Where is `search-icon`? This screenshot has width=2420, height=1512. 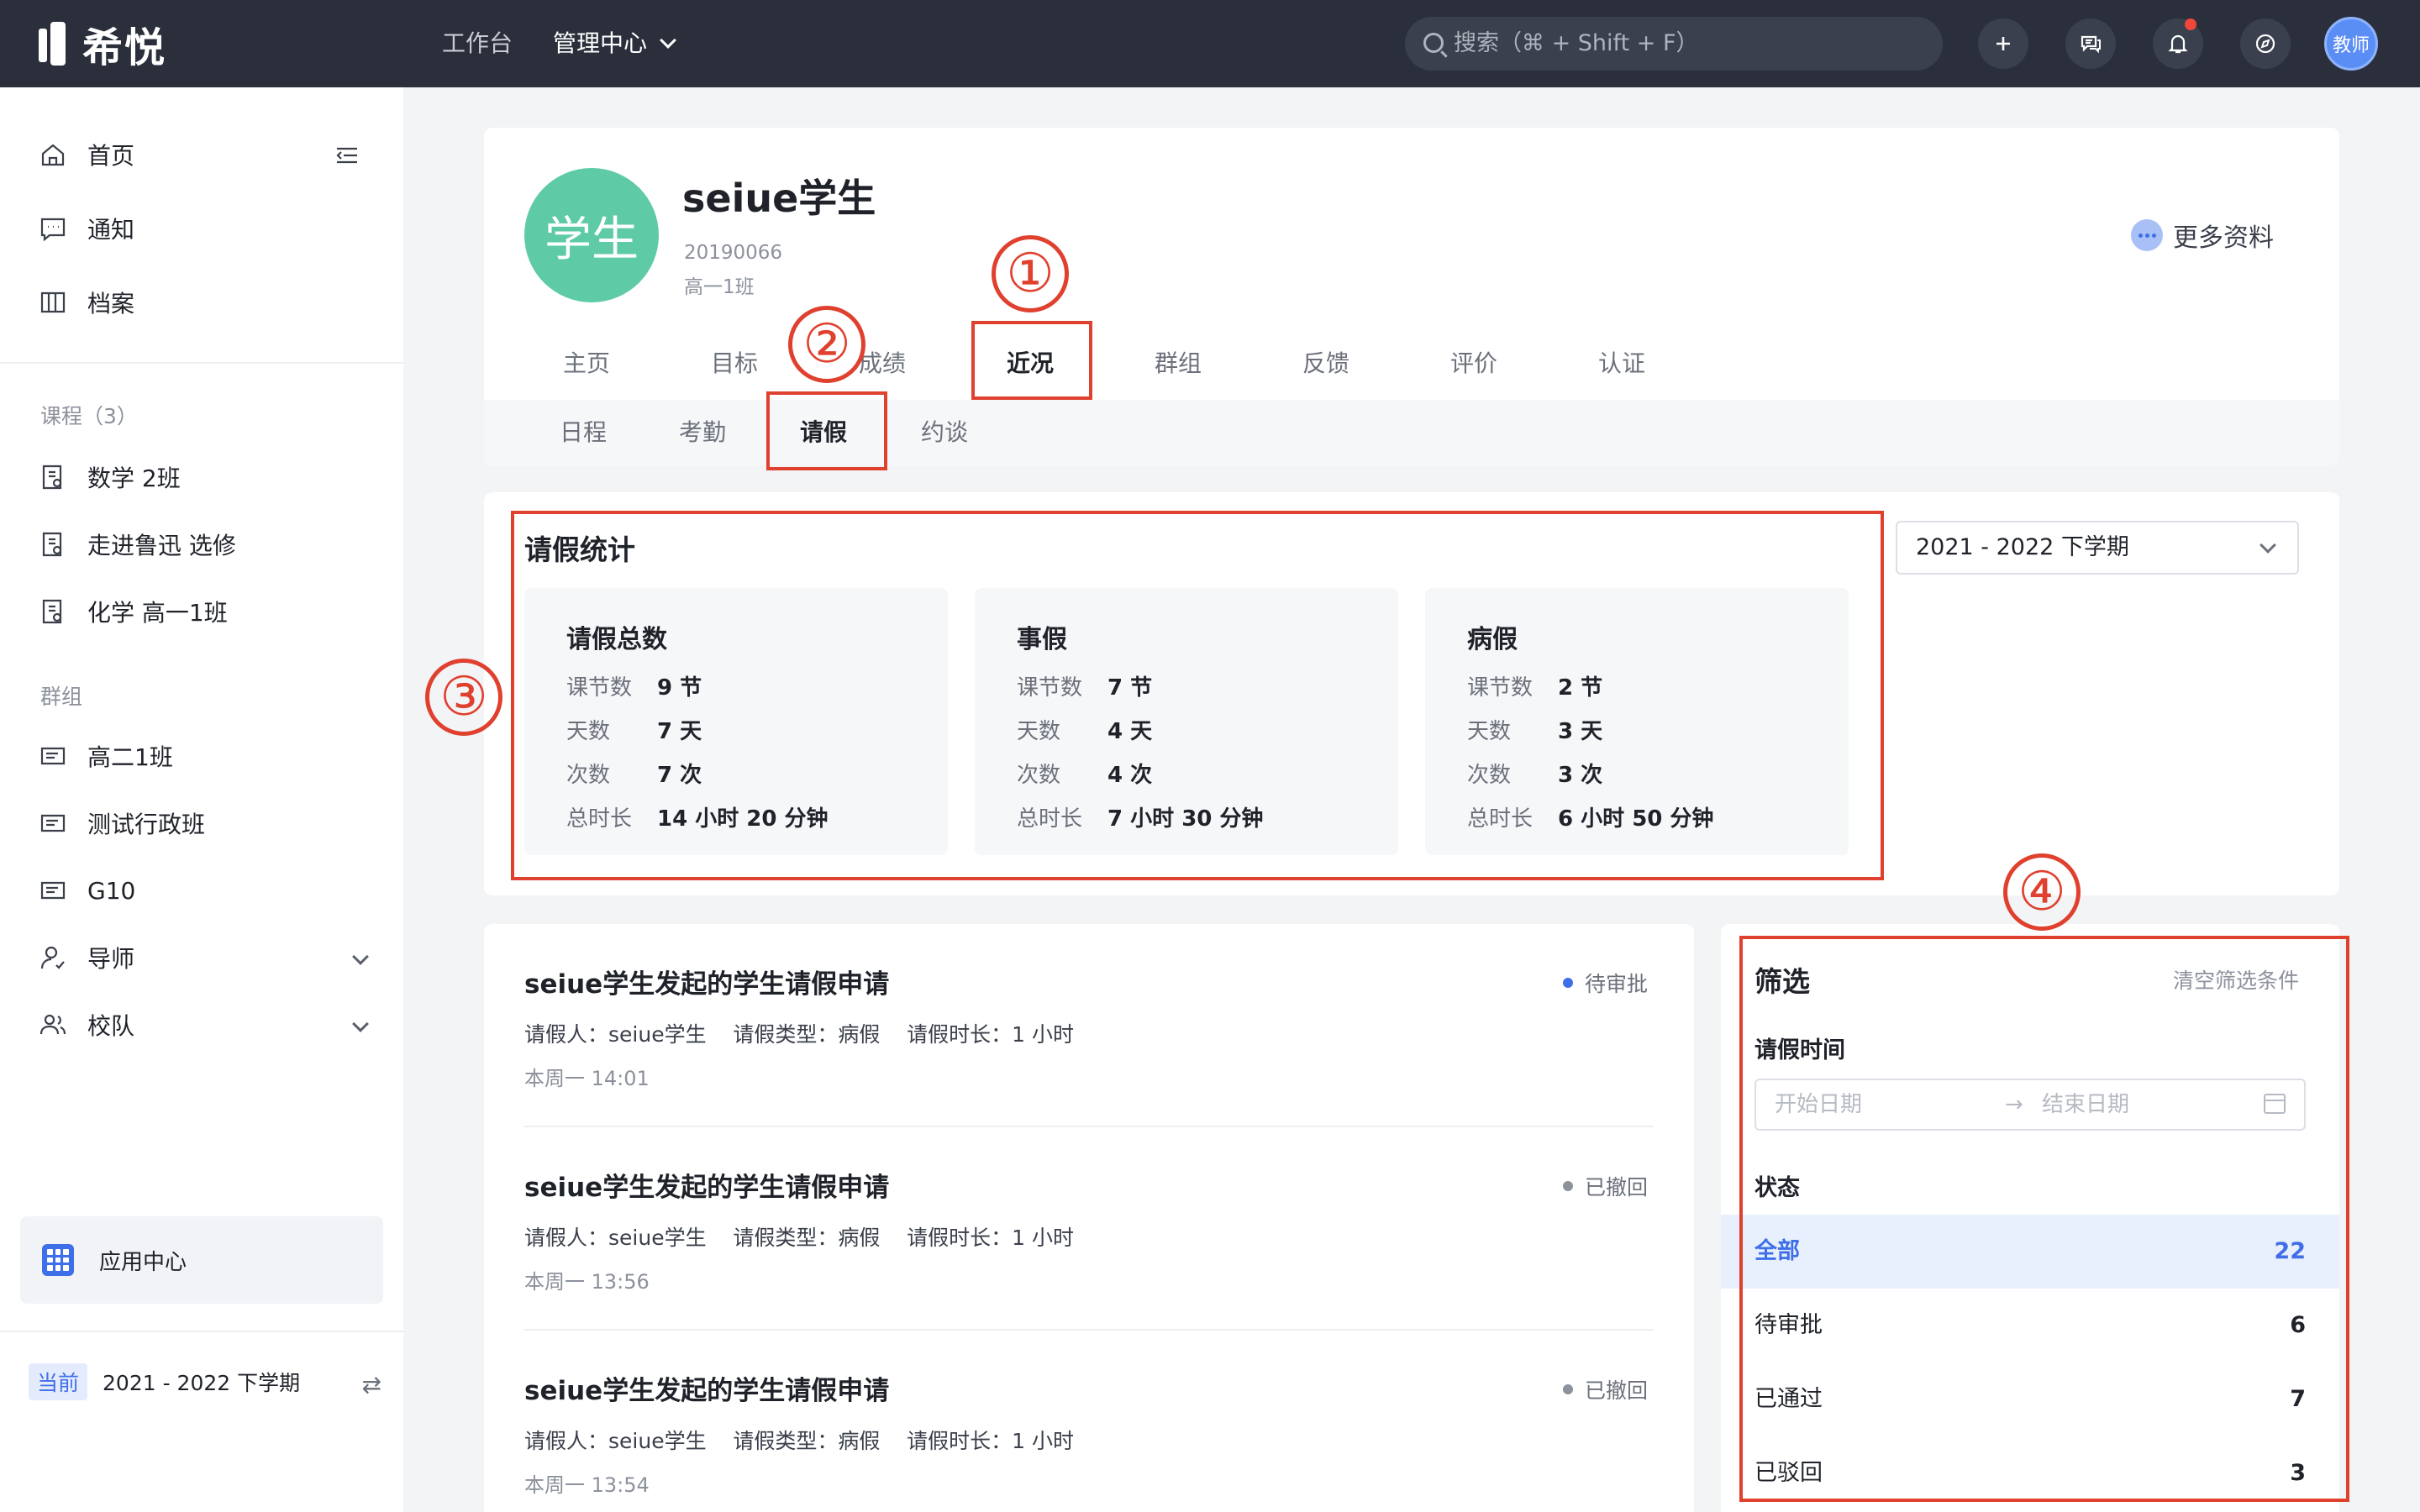 search-icon is located at coordinates (1434, 43).